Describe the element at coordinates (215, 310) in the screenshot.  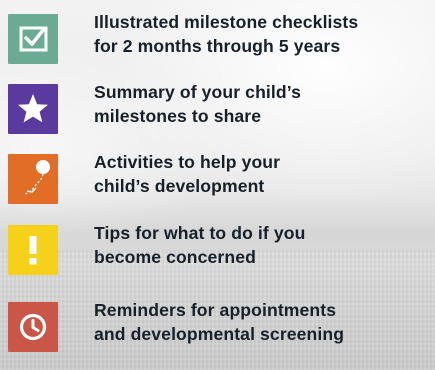
I see `feature-line-1: Reminders for appointments` at that location.